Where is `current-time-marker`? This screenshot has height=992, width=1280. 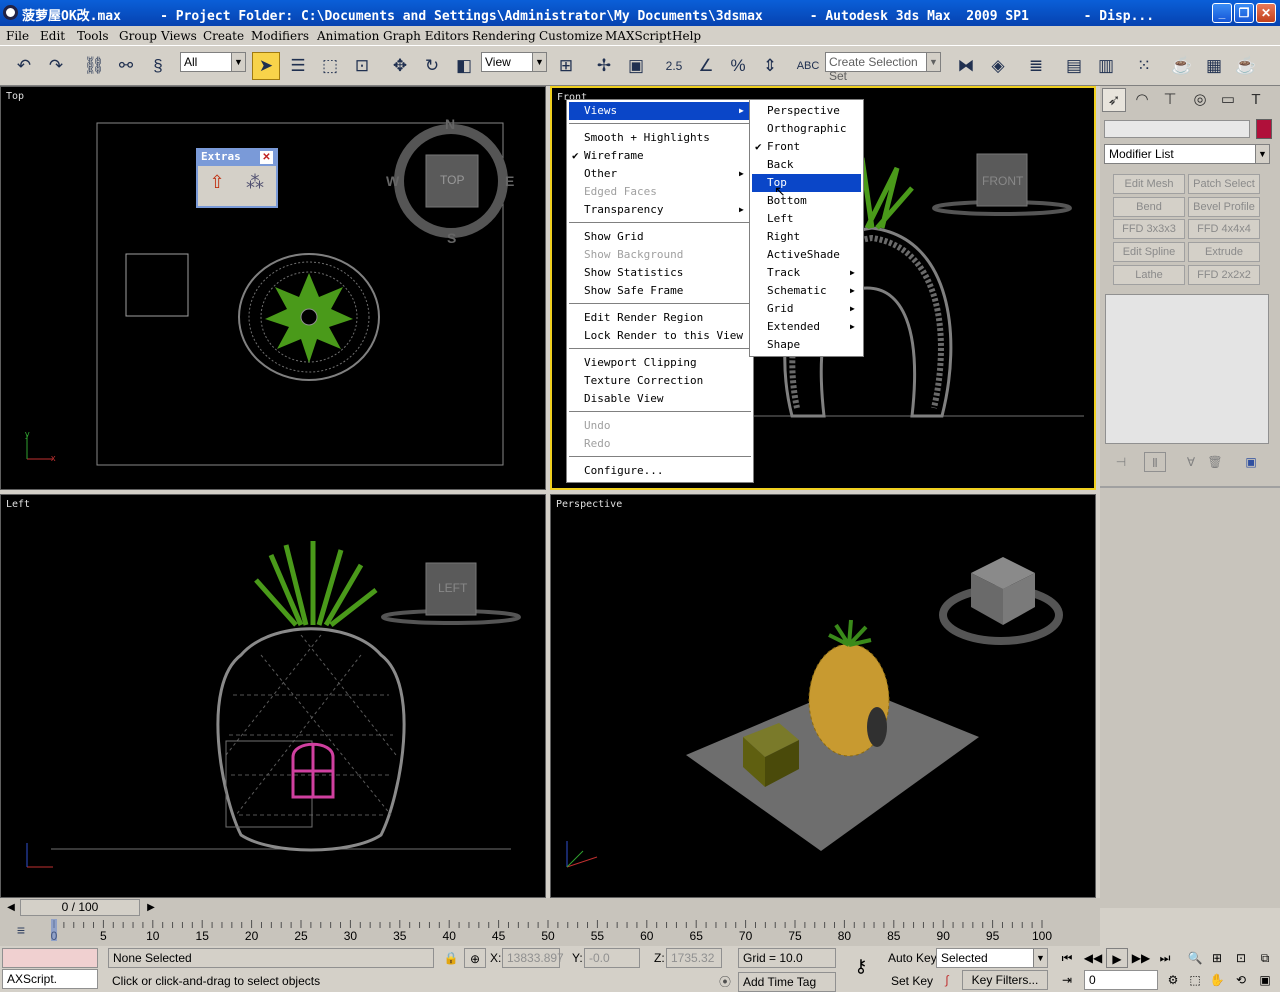 current-time-marker is located at coordinates (54, 930).